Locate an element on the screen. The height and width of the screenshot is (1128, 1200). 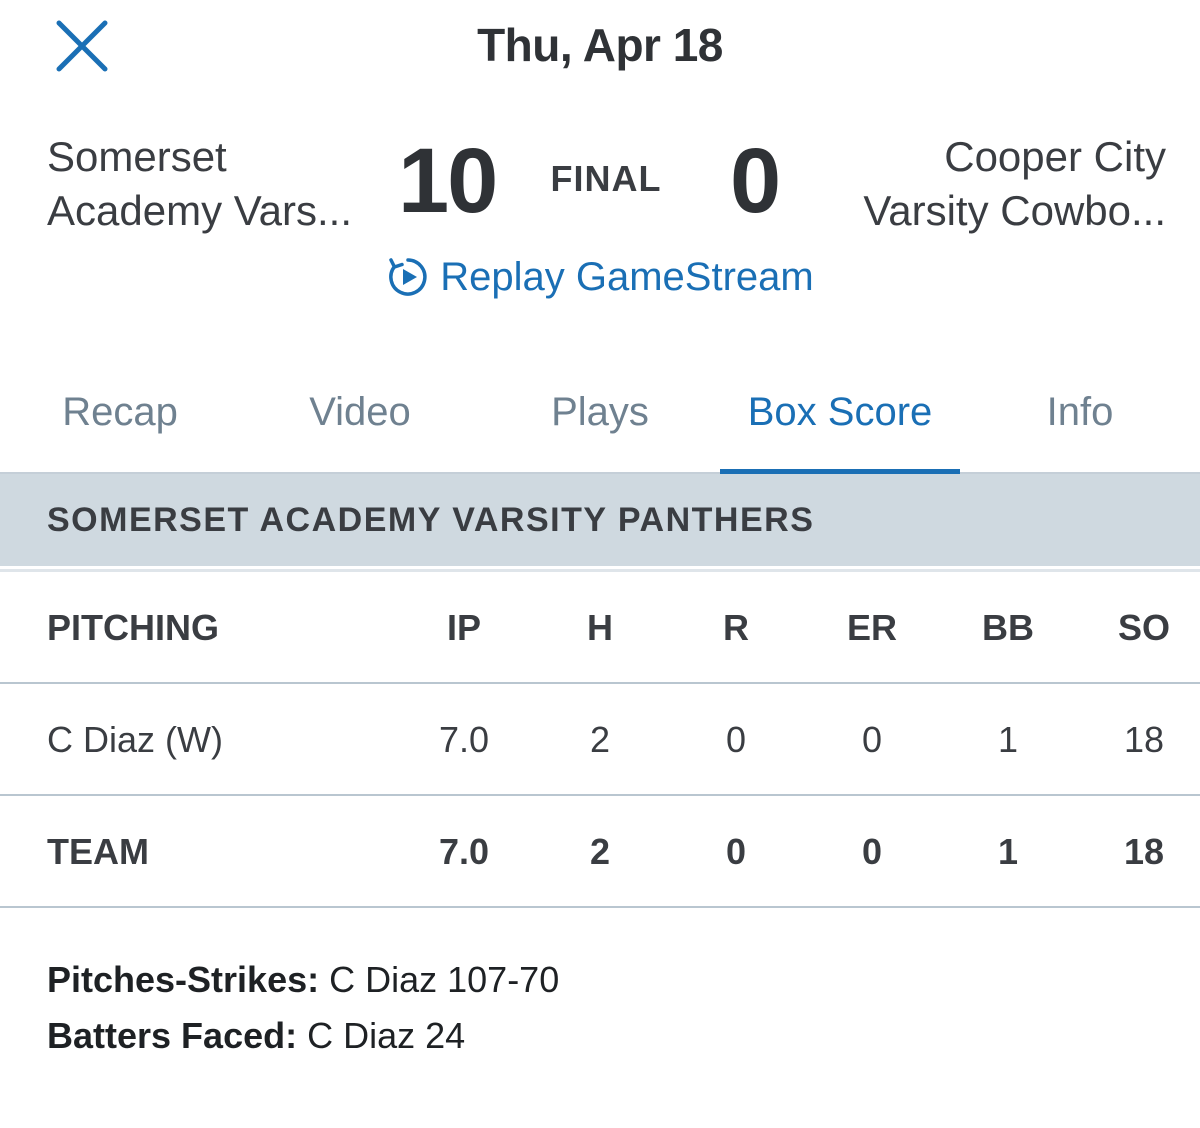
pitches-strikes-value: C Diaz 107-70 is located at coordinates (439, 979).